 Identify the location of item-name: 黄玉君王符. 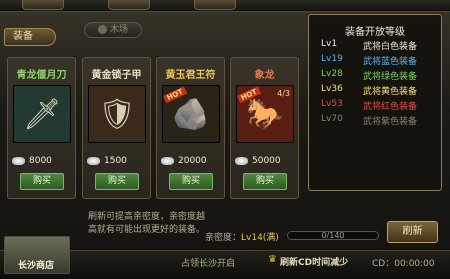
(190, 75).